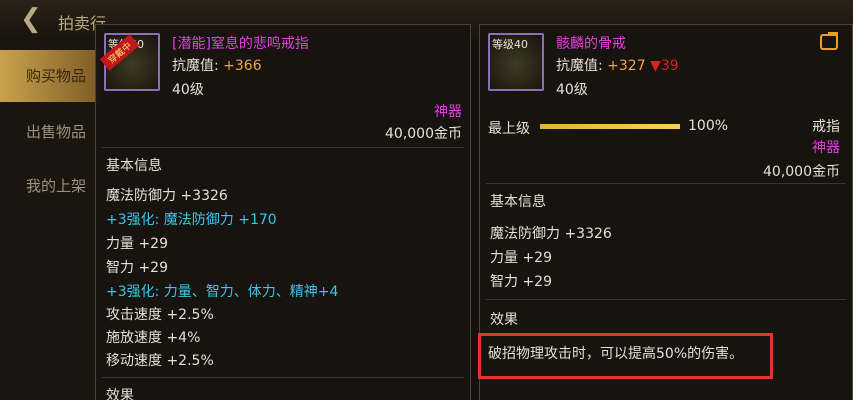 This screenshot has width=853, height=400. Describe the element at coordinates (240, 44) in the screenshot. I see `item-name: [潜能]窒息的悲鸣戒指` at that location.